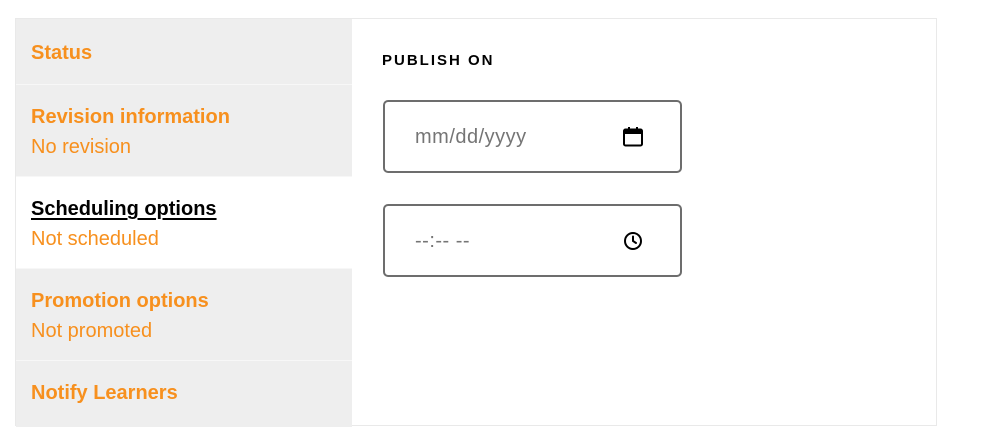 The height and width of the screenshot is (444, 982). Describe the element at coordinates (95, 239) in the screenshot. I see `tab-summary: Not scheduled` at that location.